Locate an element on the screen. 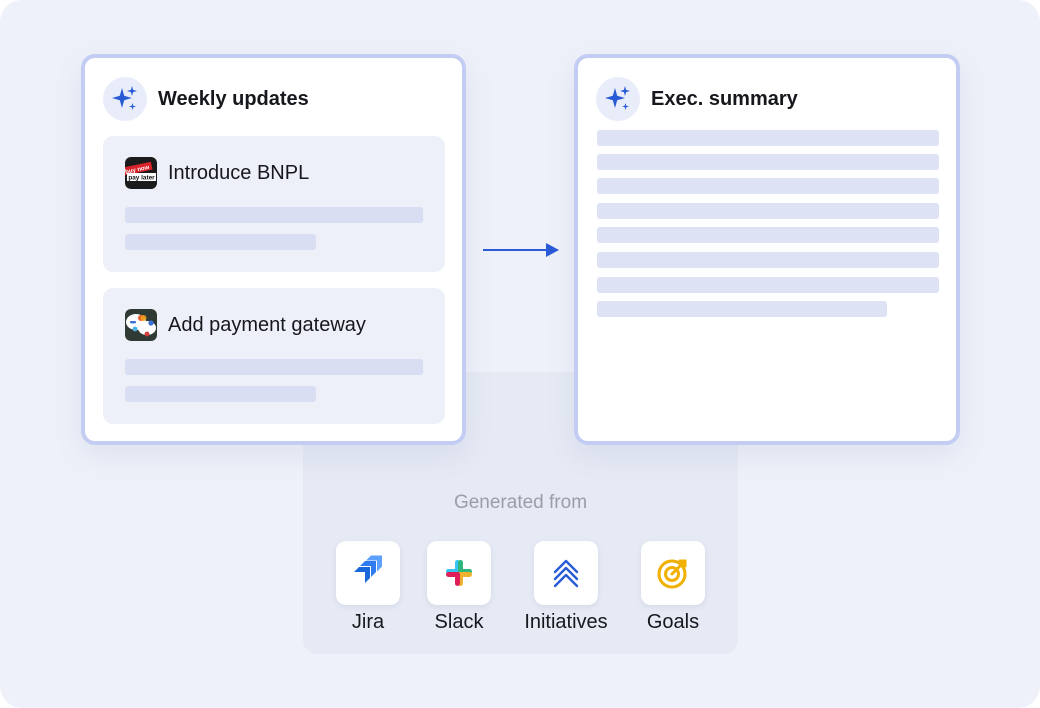  exec-summary-header: Exec. summary is located at coordinates (697, 99).